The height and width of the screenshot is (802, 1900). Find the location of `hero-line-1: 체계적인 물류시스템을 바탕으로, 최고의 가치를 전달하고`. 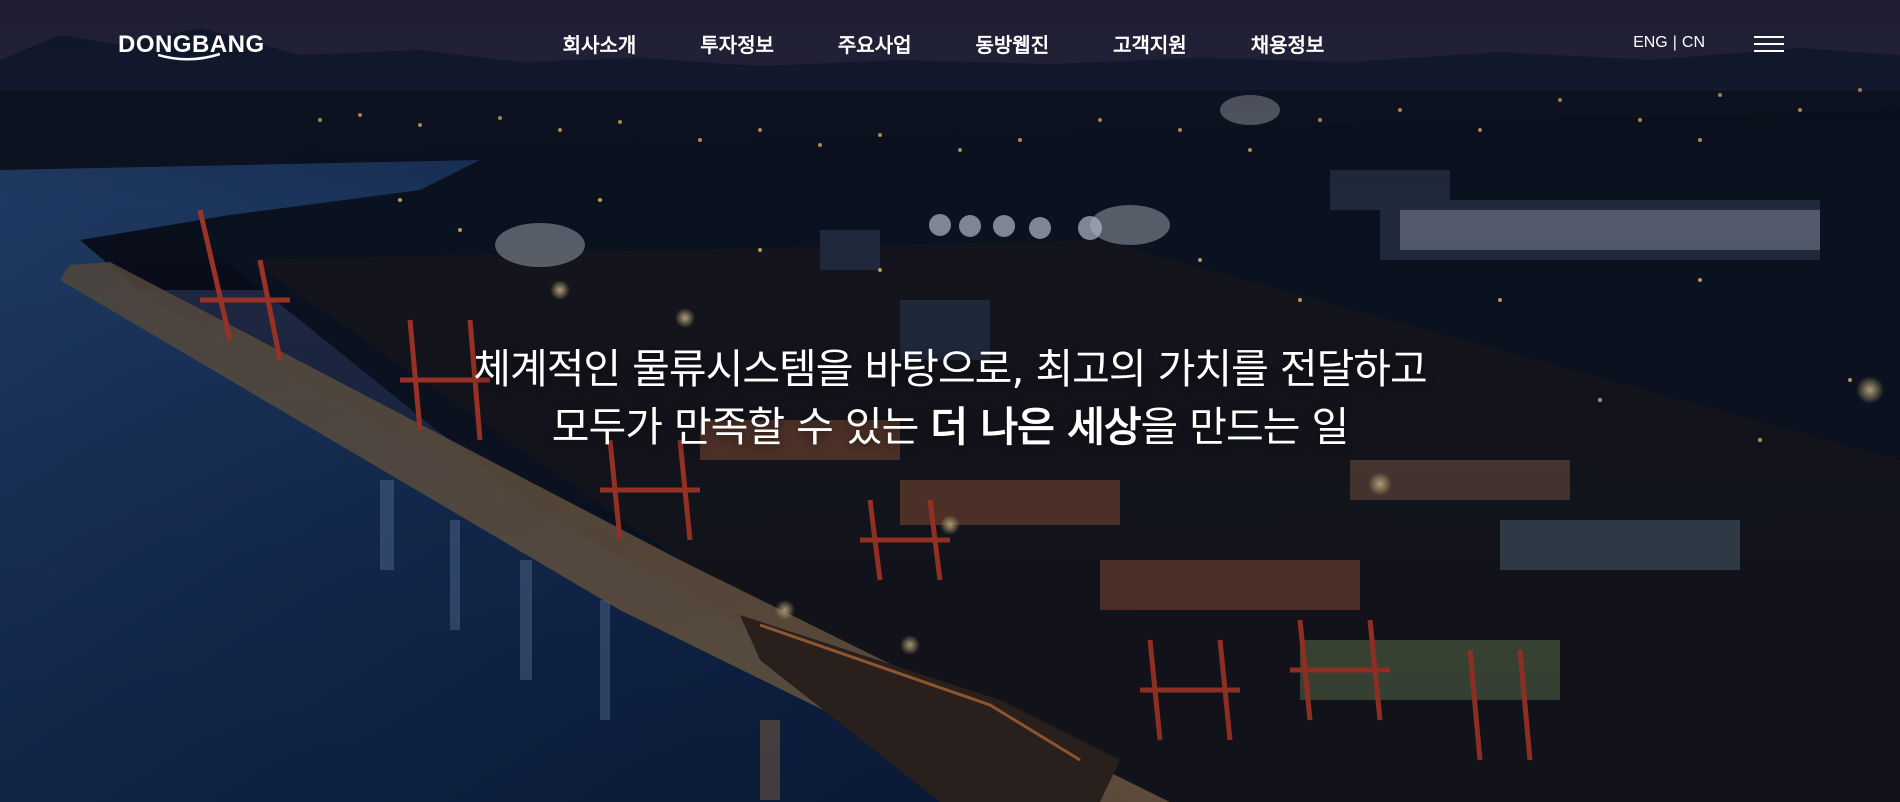

hero-line-1: 체계적인 물류시스템을 바탕으로, 최고의 가치를 전달하고 is located at coordinates (950, 369).